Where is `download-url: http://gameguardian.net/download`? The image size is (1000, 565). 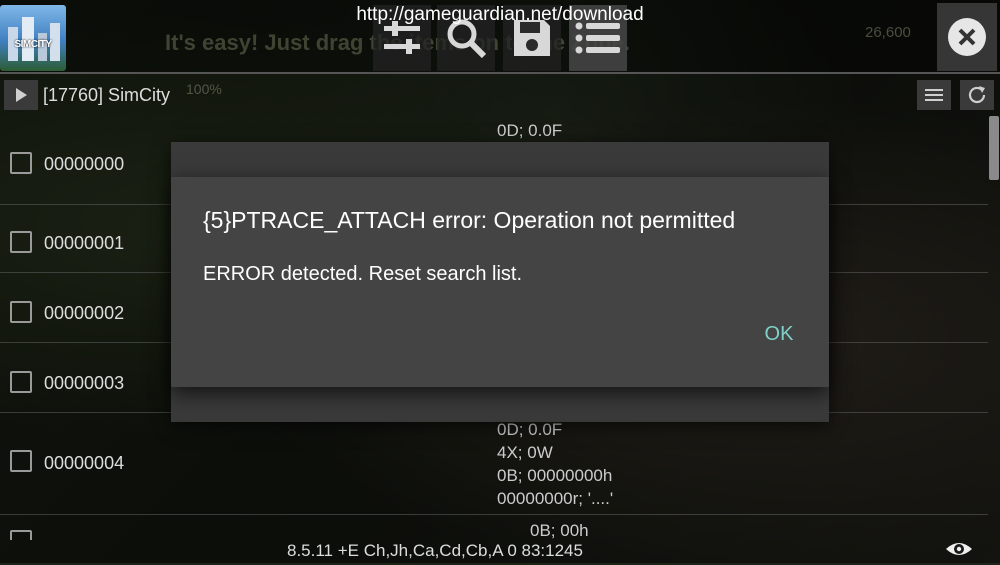
download-url: http://gameguardian.net/download is located at coordinates (500, 14).